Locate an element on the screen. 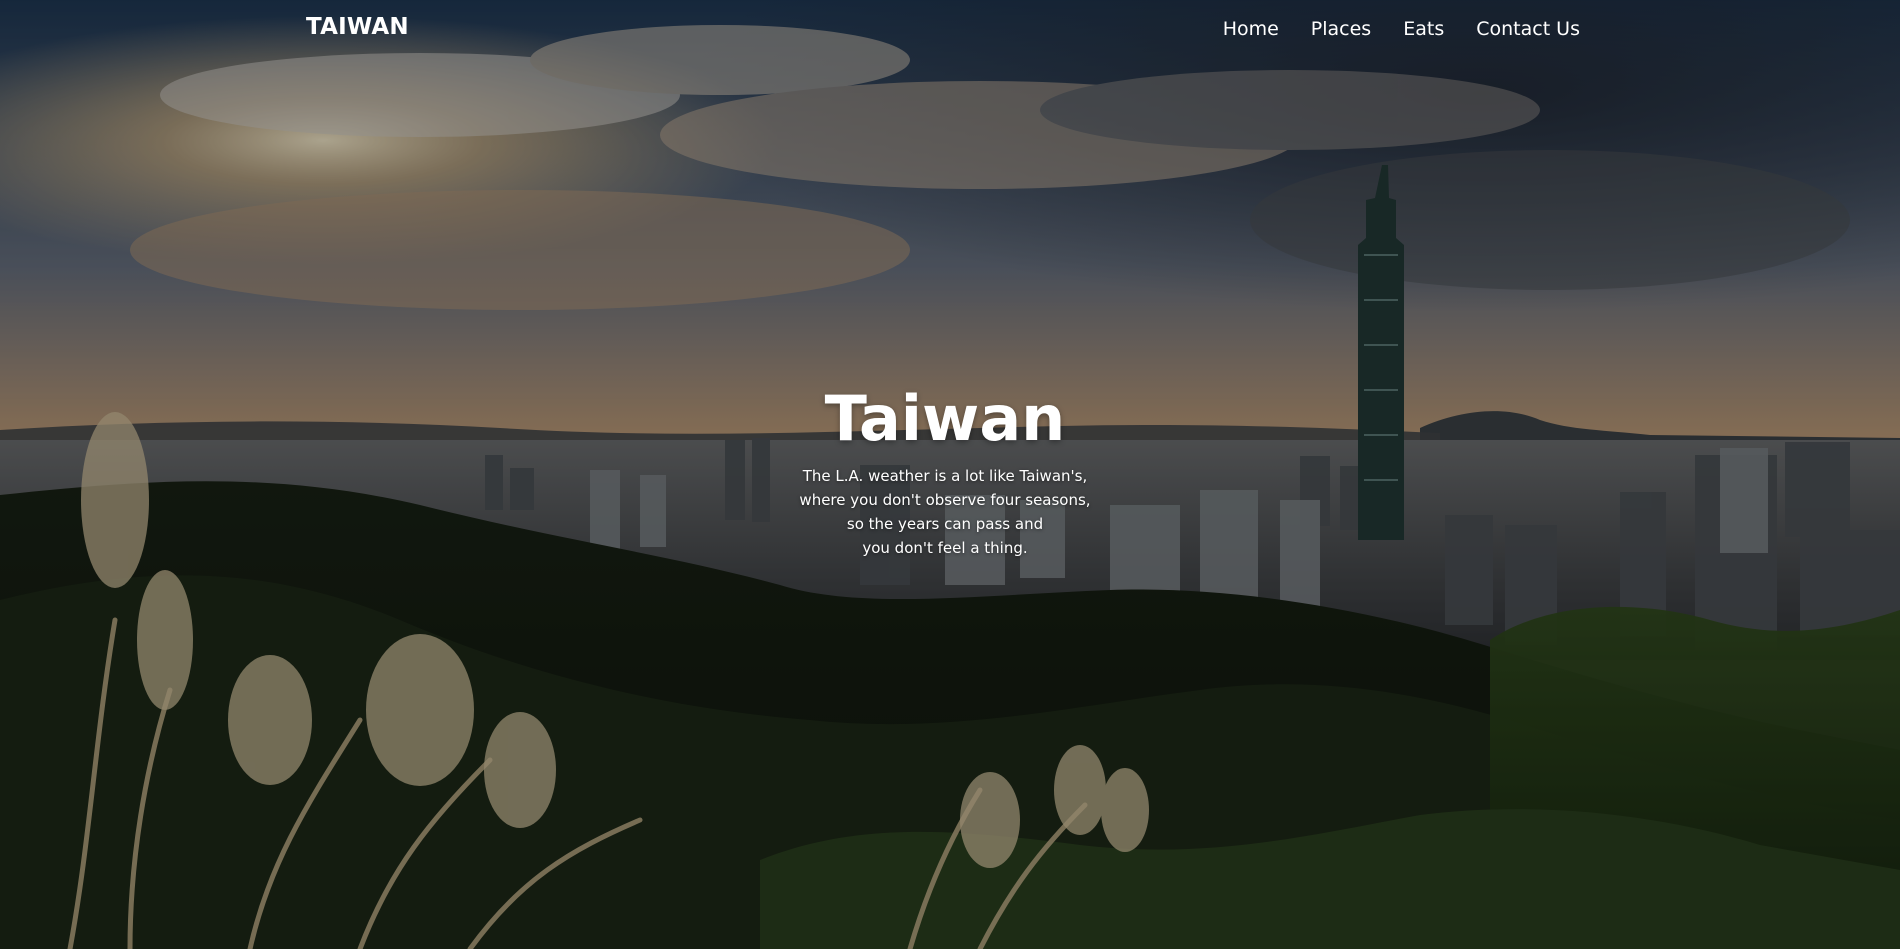 This screenshot has height=949, width=1900. nav-item-contact-us: Contact Us is located at coordinates (1528, 29).